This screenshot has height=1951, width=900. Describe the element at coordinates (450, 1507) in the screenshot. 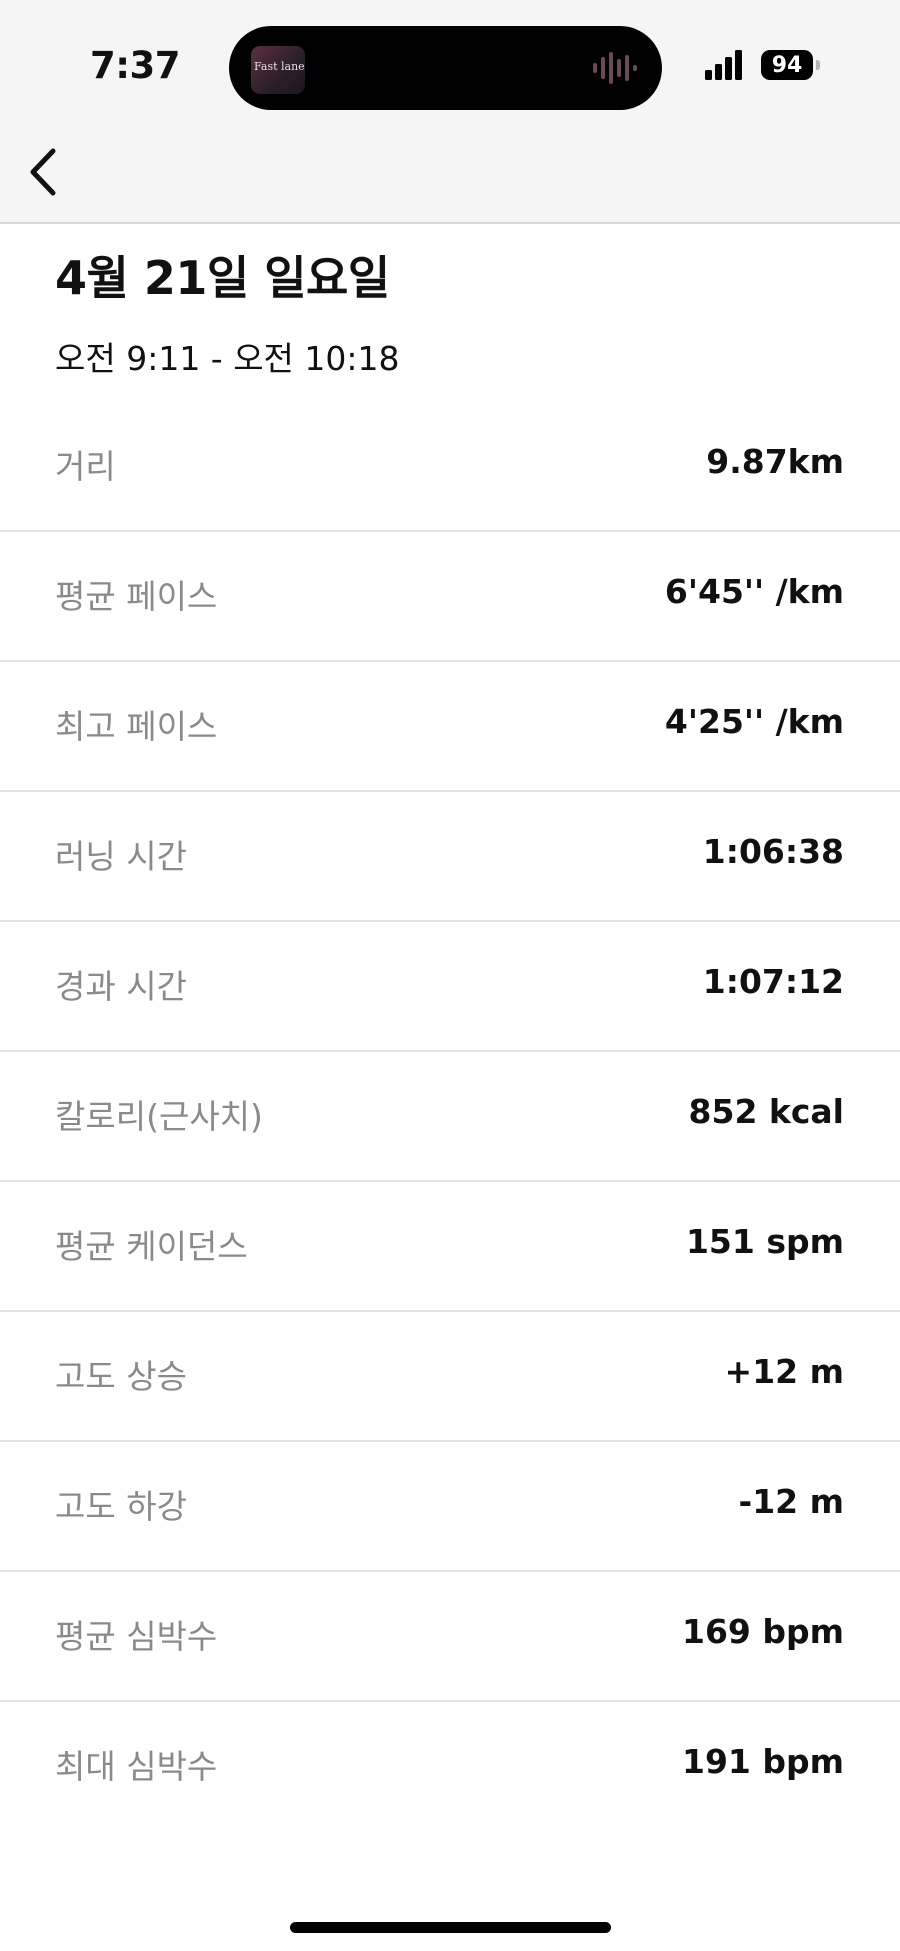

I see `stat-row-elevation-loss: 고도 하강 -12 m` at that location.